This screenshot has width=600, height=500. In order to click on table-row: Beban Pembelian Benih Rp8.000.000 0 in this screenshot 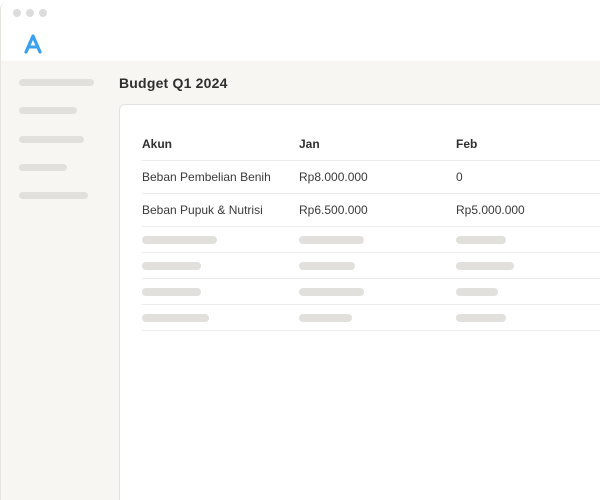, I will do `click(371, 177)`.